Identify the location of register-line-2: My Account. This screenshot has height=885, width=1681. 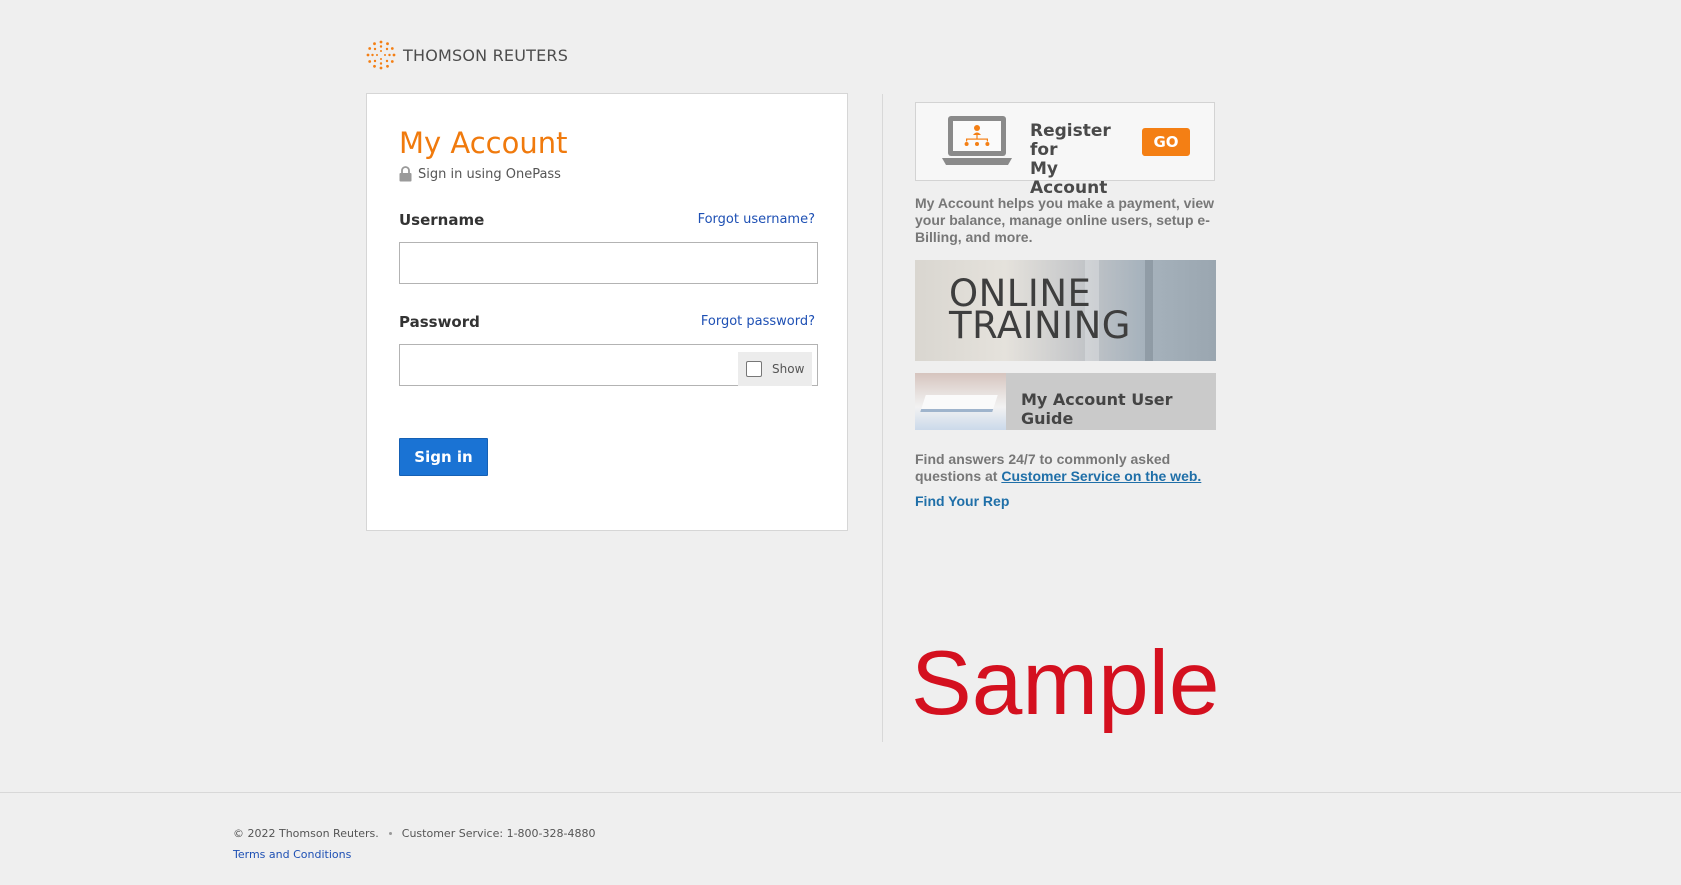
(1069, 178).